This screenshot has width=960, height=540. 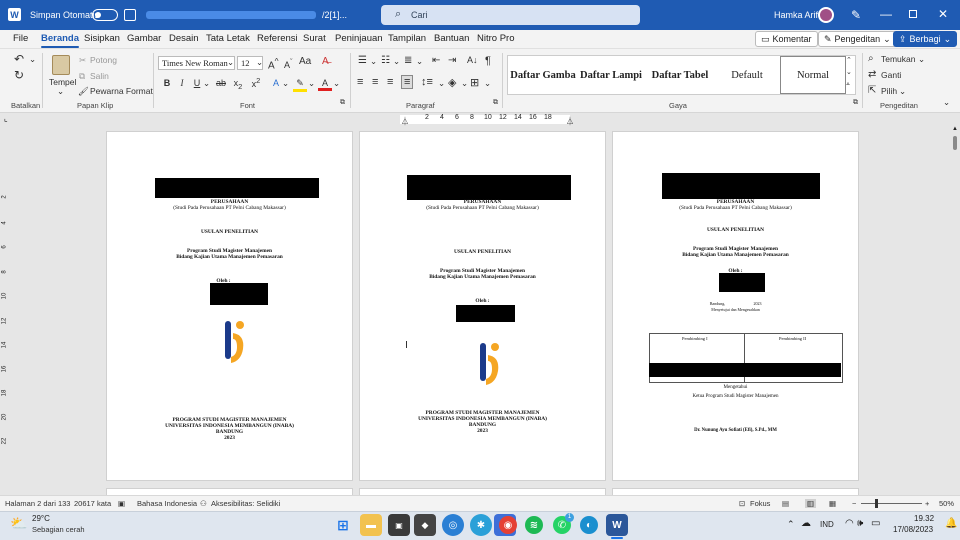 What do you see at coordinates (196, 63) in the screenshot?
I see `font-name-select: Times New Roman` at bounding box center [196, 63].